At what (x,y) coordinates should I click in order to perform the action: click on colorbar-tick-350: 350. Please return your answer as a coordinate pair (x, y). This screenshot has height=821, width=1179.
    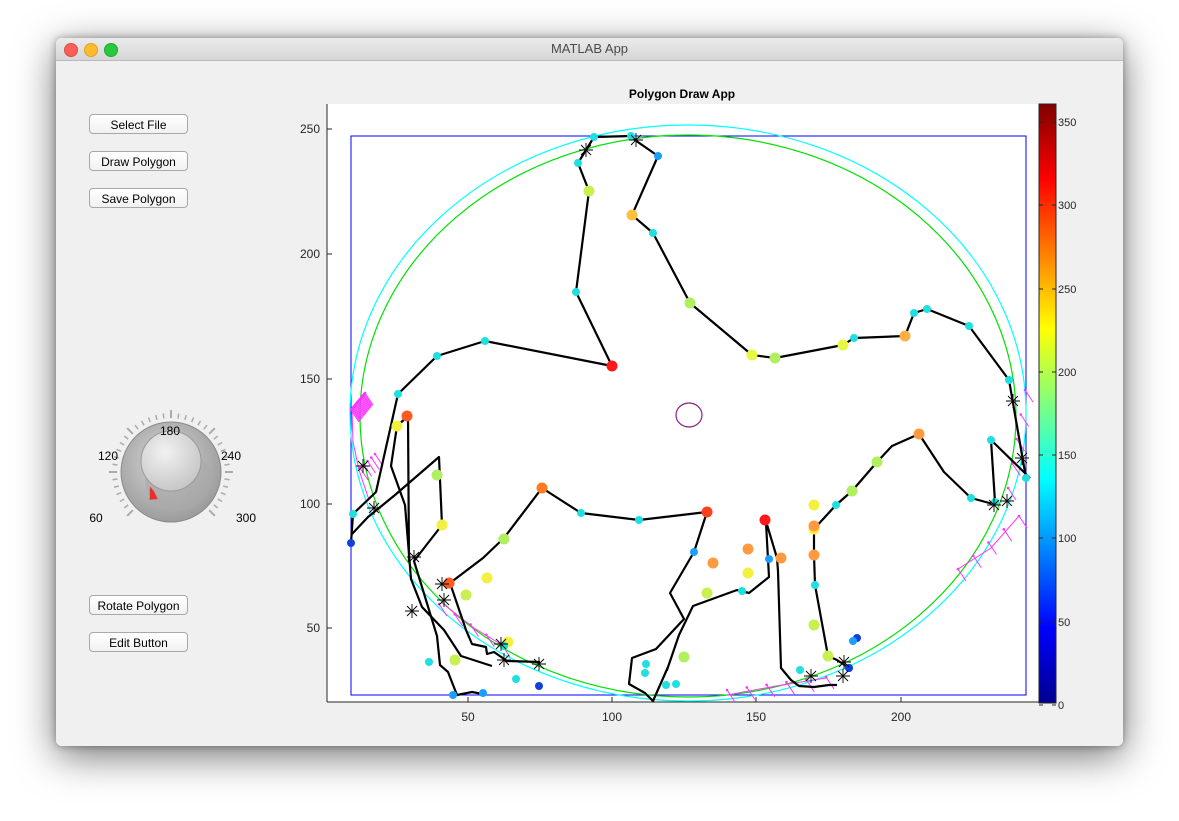
    Looking at the image, I should click on (1067, 123).